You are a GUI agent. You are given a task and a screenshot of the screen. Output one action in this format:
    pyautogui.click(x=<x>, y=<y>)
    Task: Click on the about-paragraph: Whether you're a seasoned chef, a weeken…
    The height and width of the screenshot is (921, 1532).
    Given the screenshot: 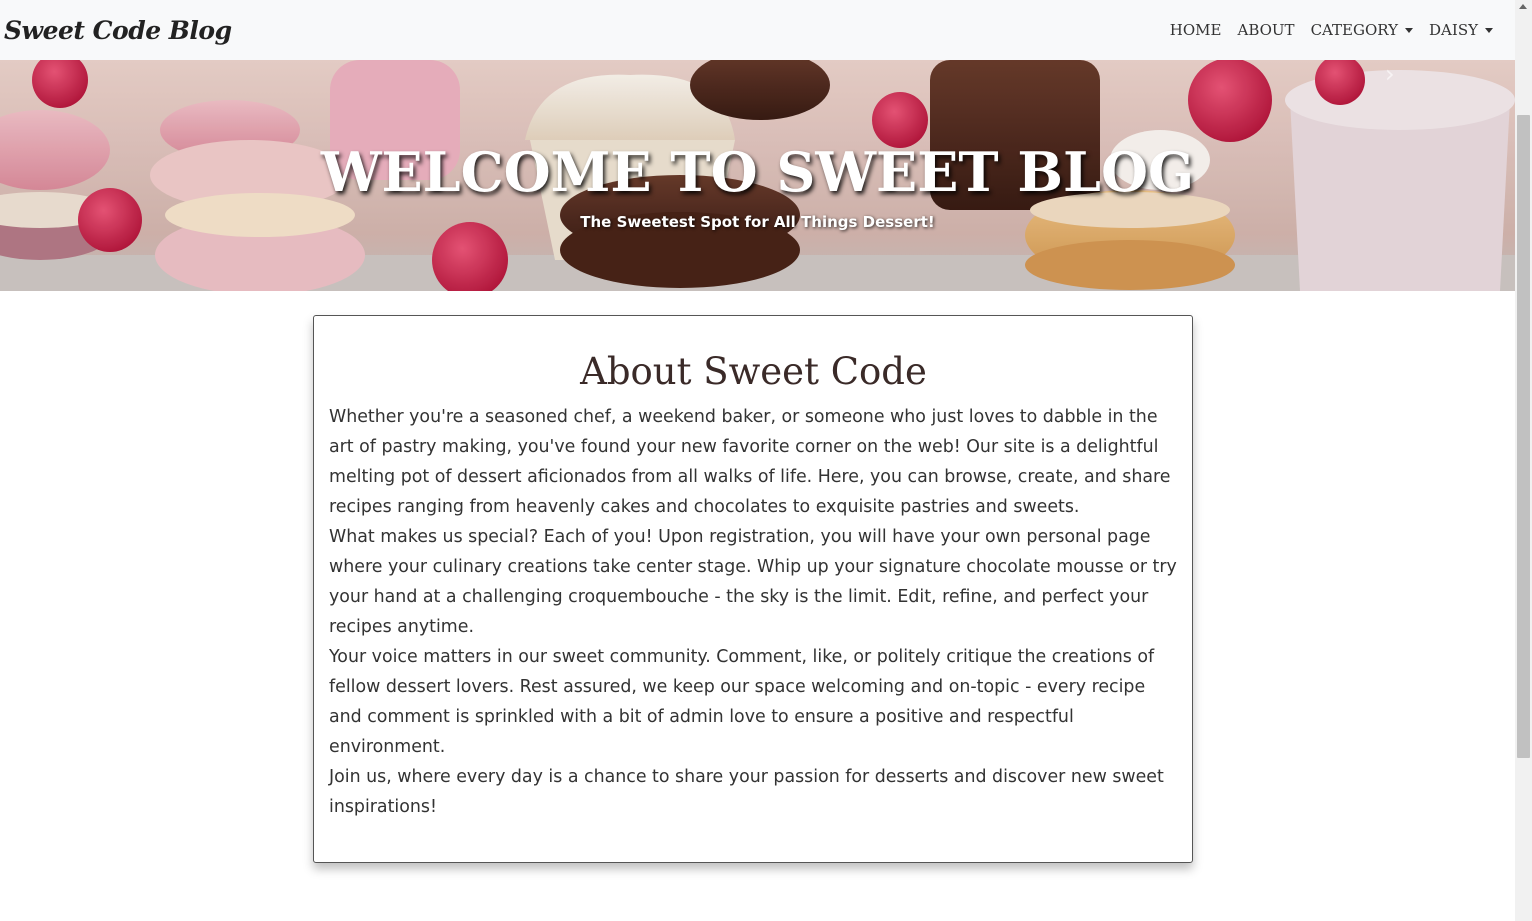 What is the action you would take?
    pyautogui.click(x=750, y=462)
    